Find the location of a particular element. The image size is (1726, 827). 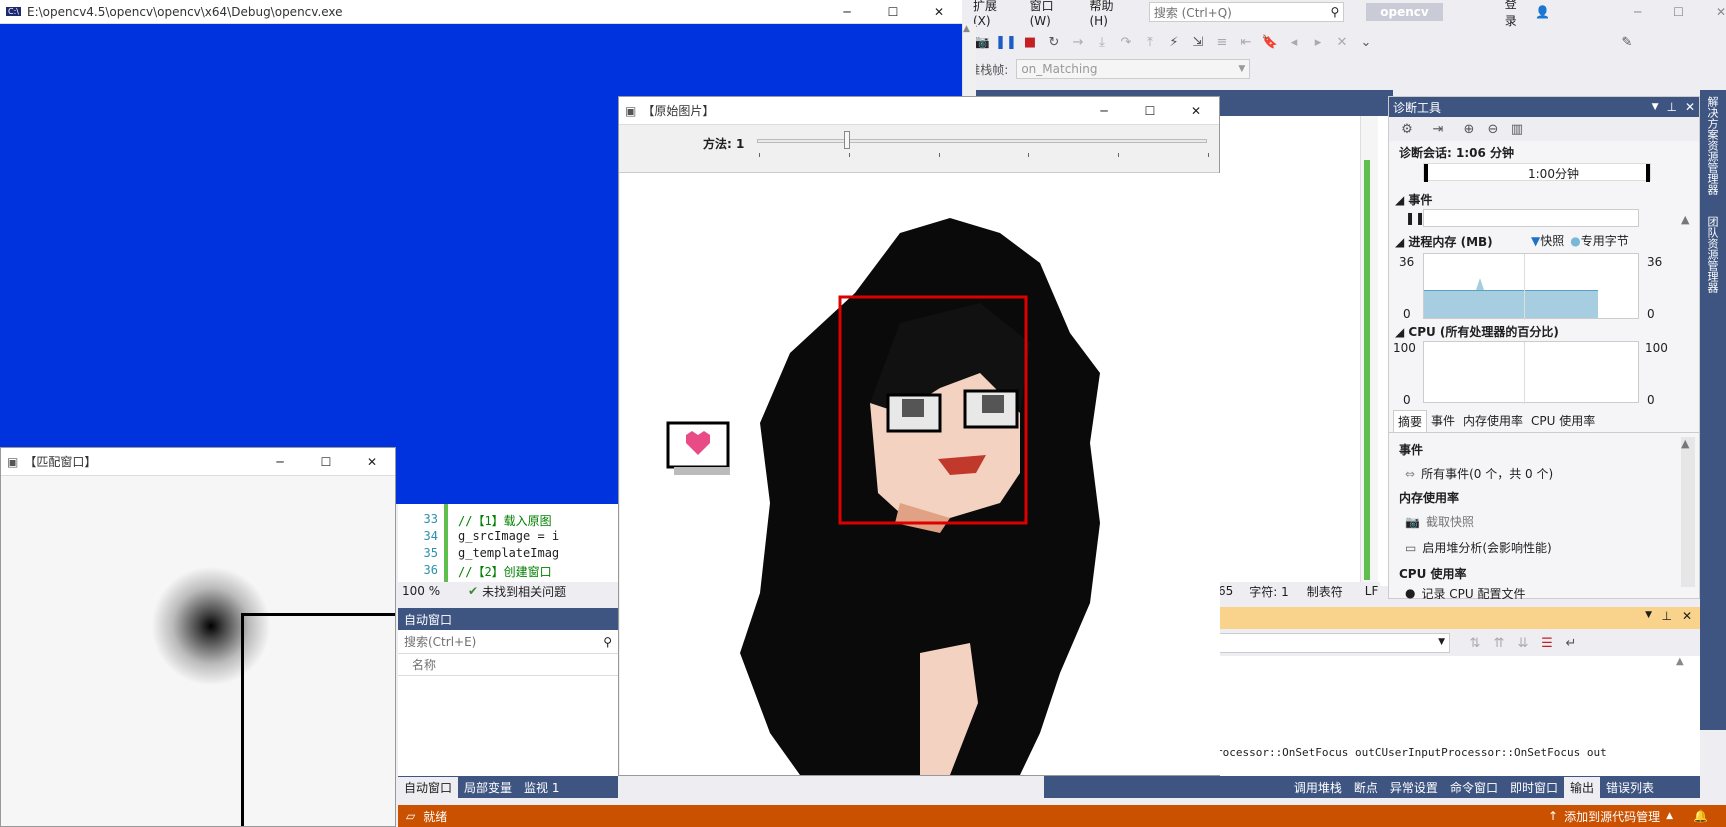

col-name: 名称 is located at coordinates (424, 664).